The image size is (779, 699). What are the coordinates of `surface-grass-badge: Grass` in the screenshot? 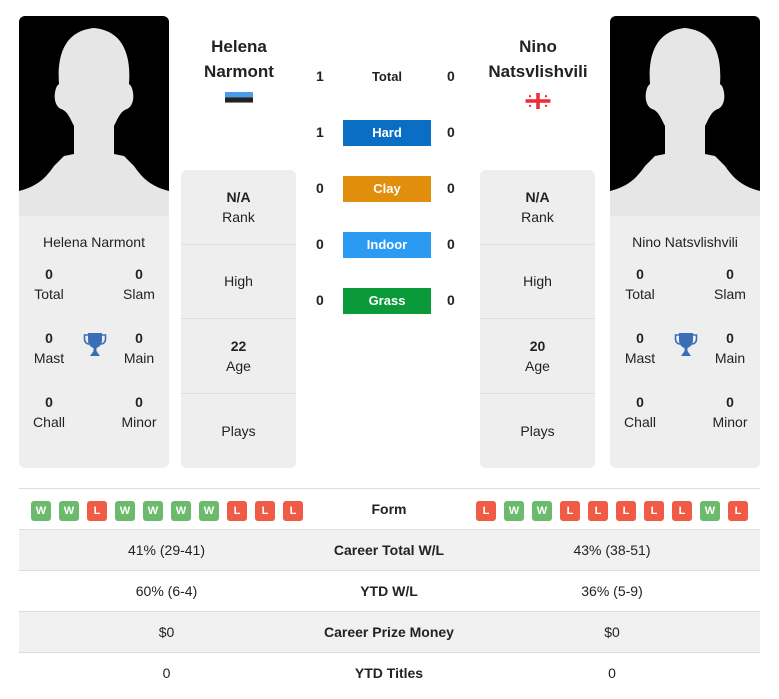 It's located at (387, 301).